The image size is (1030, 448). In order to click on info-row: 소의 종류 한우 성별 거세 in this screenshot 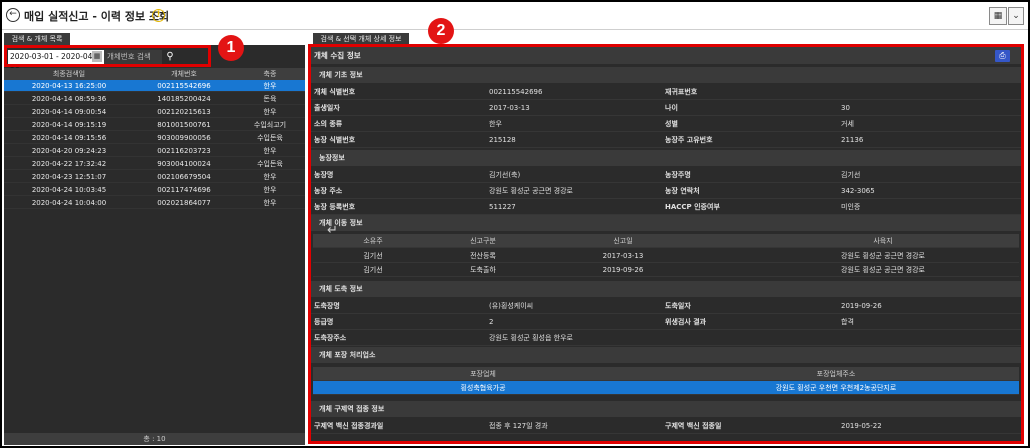, I will do `click(666, 124)`.